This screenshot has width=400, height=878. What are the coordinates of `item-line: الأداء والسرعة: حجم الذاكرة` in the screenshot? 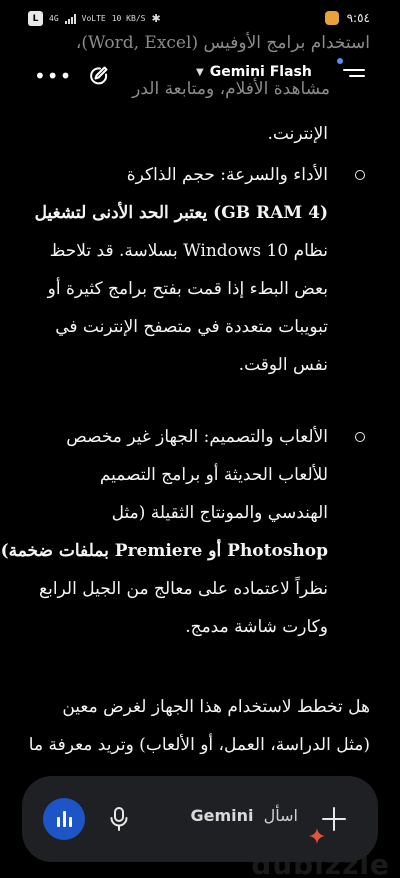 It's located at (227, 175).